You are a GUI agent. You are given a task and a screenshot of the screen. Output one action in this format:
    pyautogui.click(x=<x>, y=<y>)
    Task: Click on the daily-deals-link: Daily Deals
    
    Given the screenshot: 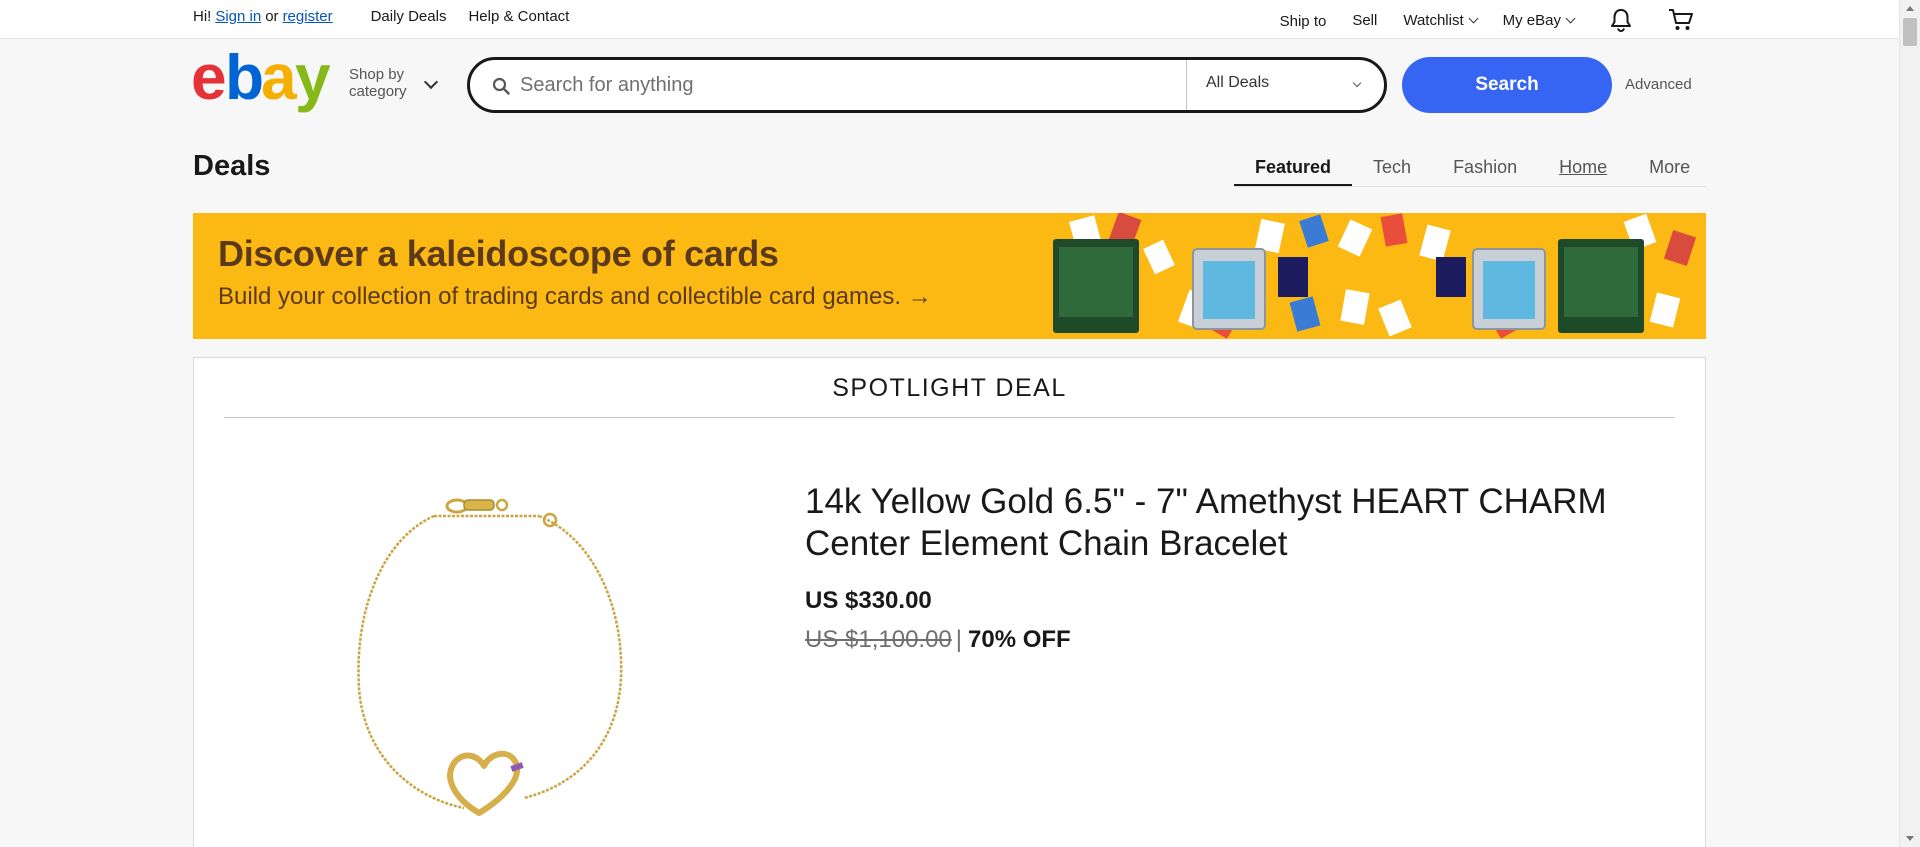 What is the action you would take?
    pyautogui.click(x=409, y=16)
    